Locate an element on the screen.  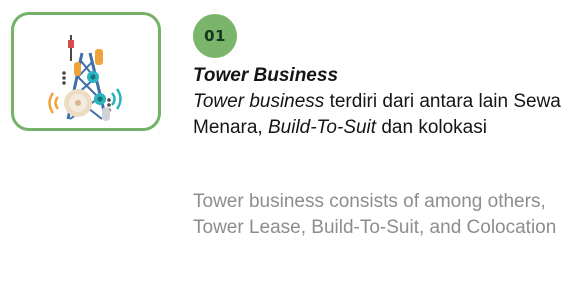
section-heading: Tower Business is located at coordinates (266, 75).